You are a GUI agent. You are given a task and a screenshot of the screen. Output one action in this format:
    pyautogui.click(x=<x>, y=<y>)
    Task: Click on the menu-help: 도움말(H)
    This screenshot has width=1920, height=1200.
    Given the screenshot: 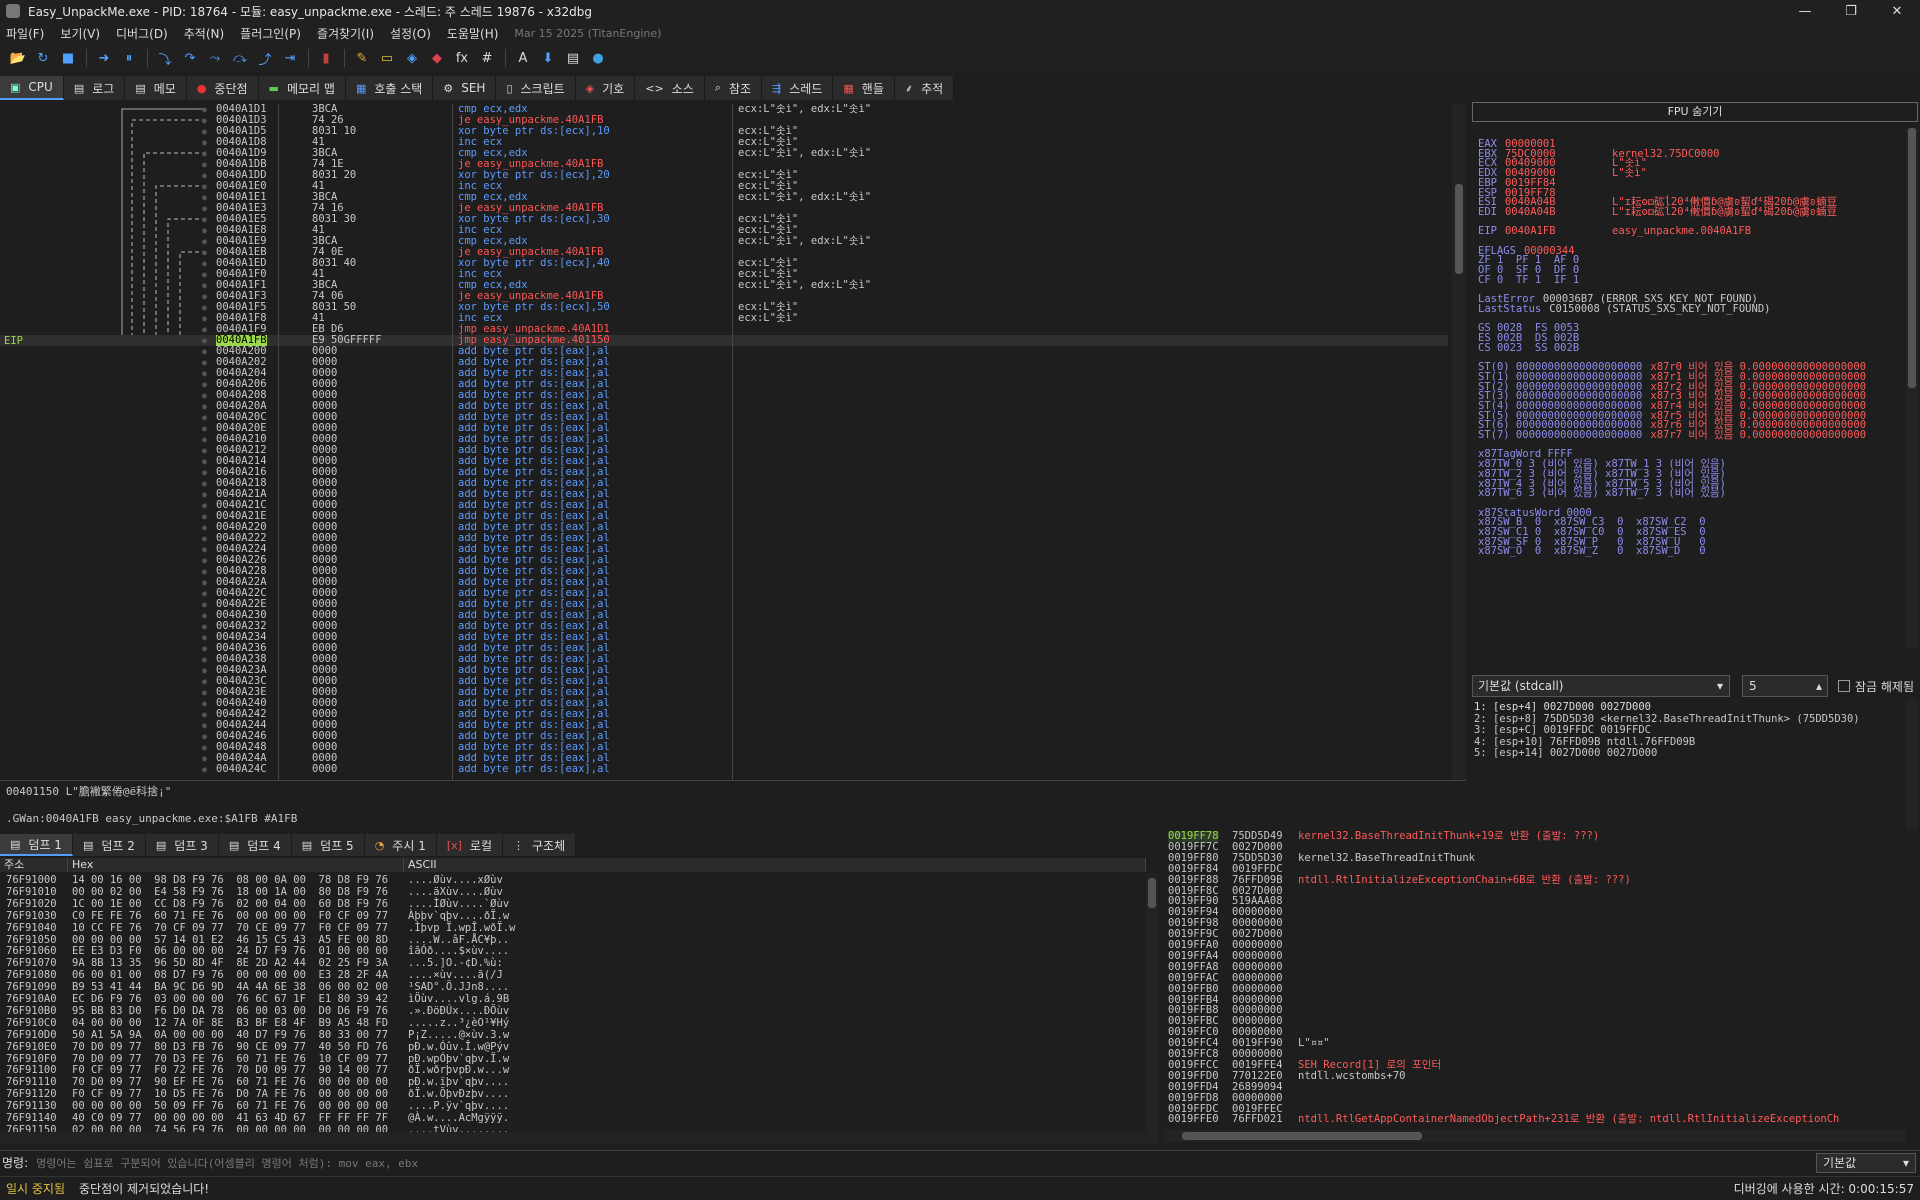 What is the action you would take?
    pyautogui.click(x=473, y=33)
    